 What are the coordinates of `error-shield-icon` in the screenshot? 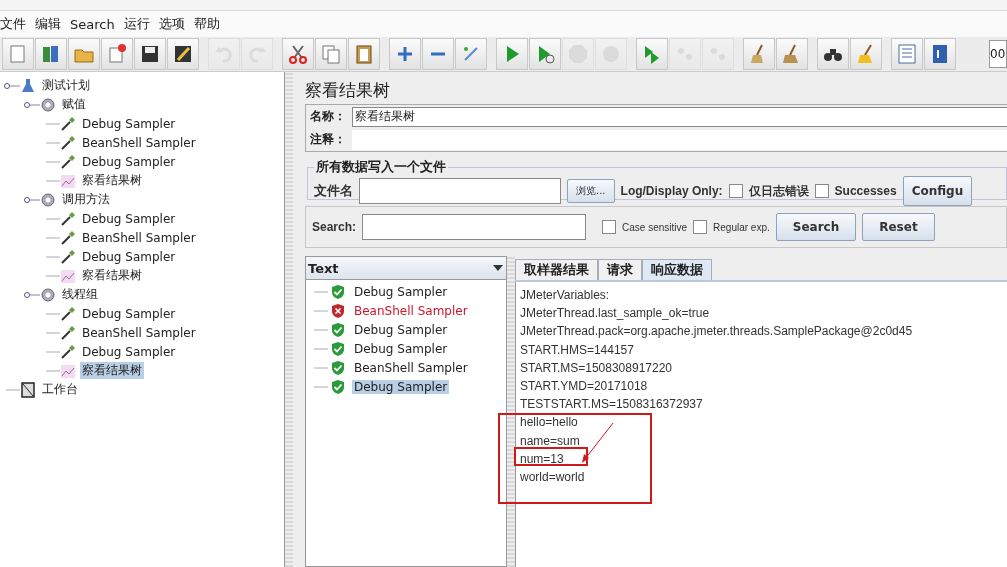 It's located at (338, 310).